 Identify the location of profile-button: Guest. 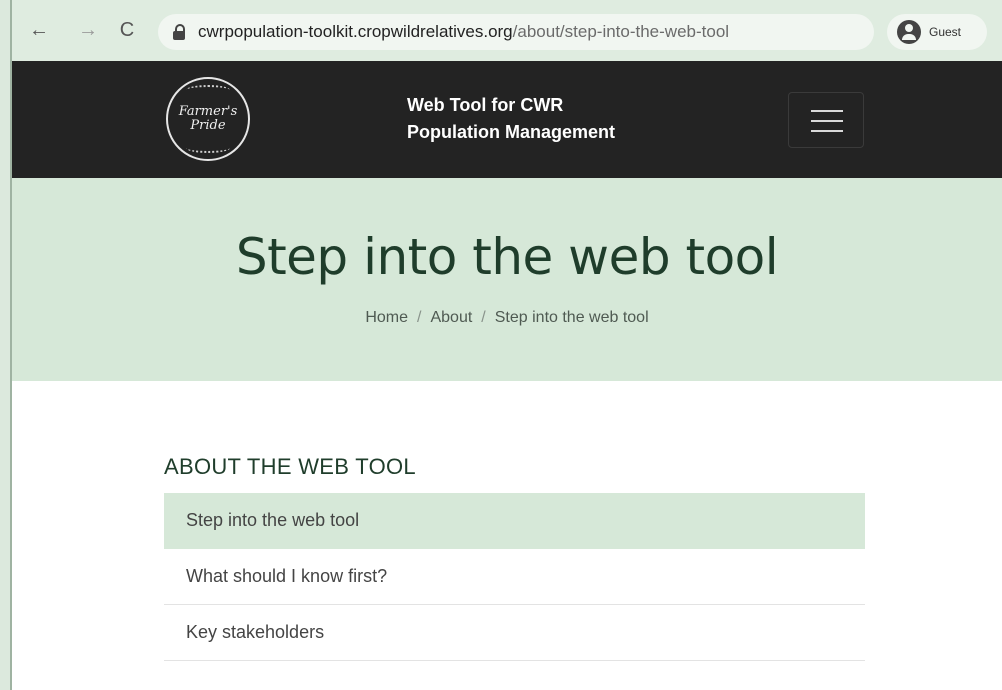
(937, 32).